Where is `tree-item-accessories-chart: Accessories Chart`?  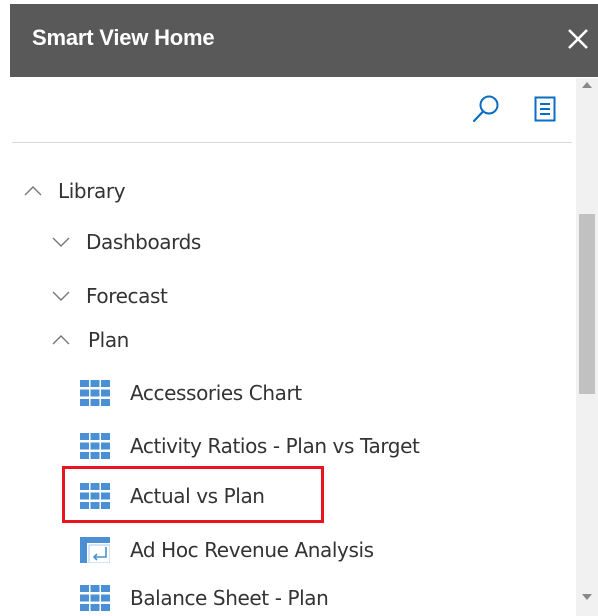
tree-item-accessories-chart: Accessories Chart is located at coordinates (191, 393).